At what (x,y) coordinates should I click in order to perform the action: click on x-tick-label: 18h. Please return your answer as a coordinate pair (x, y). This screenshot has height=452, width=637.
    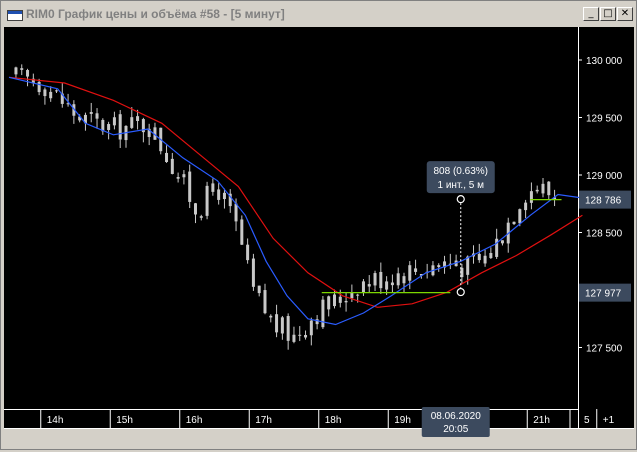
    Looking at the image, I should click on (333, 420).